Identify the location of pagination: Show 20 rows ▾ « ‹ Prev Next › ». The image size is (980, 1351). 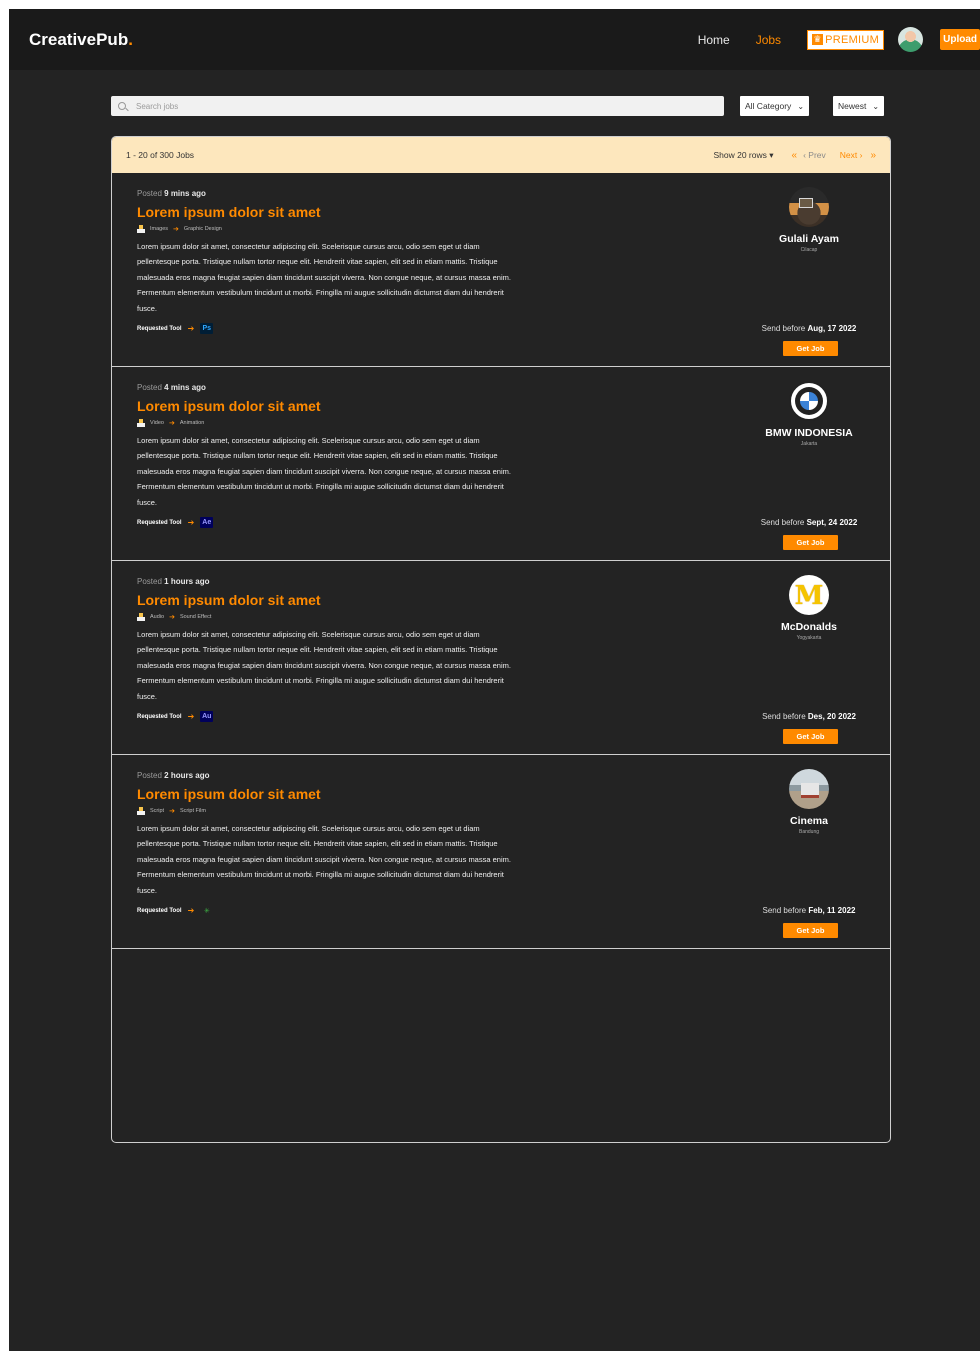
(794, 155).